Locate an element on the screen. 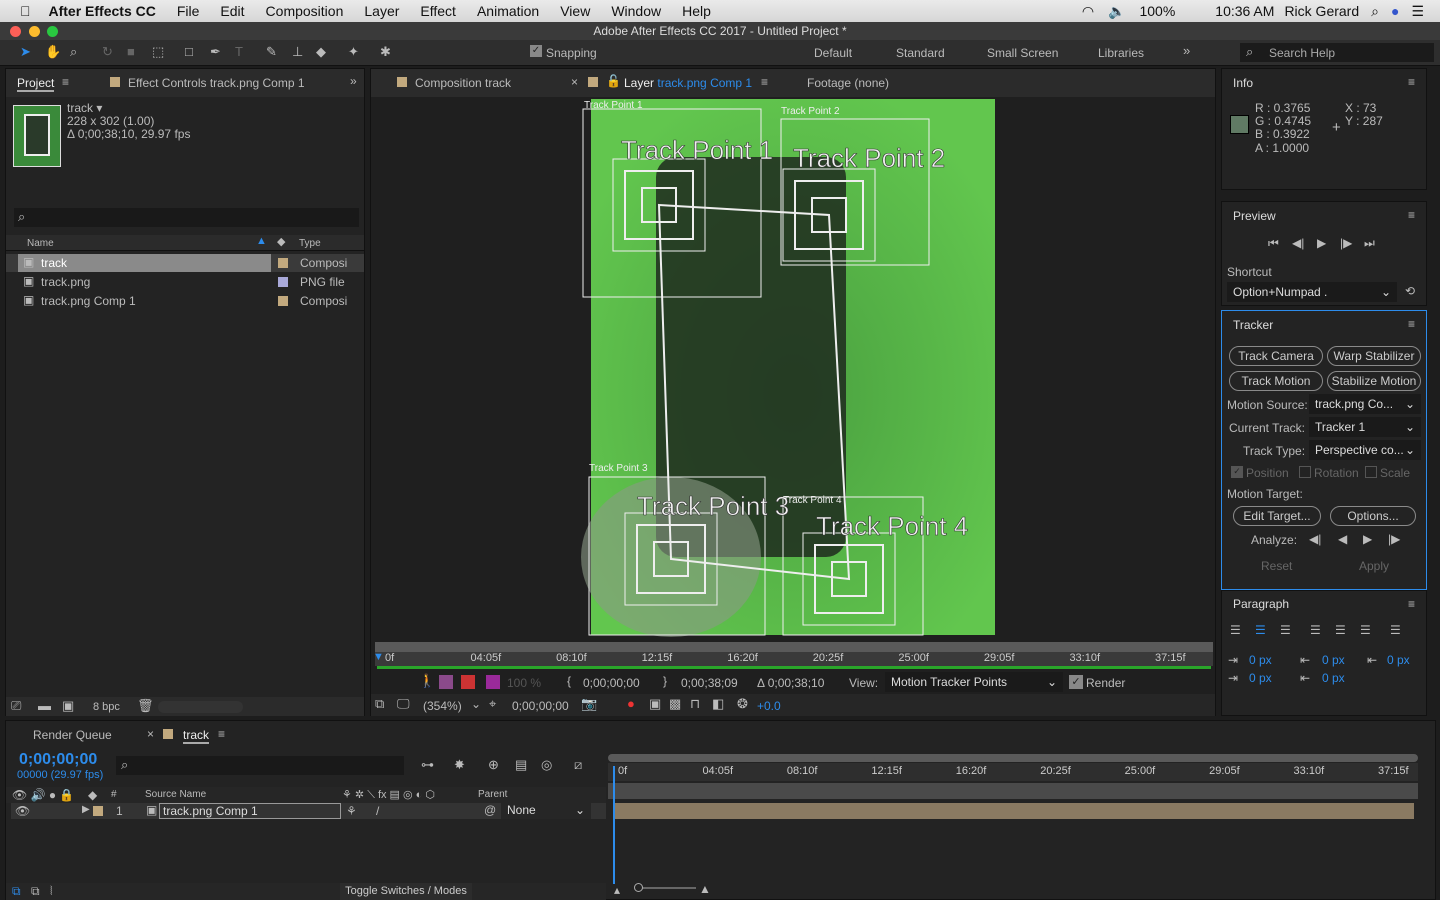 This screenshot has height=900, width=1440. clock: 10:36 AM is located at coordinates (1244, 11).